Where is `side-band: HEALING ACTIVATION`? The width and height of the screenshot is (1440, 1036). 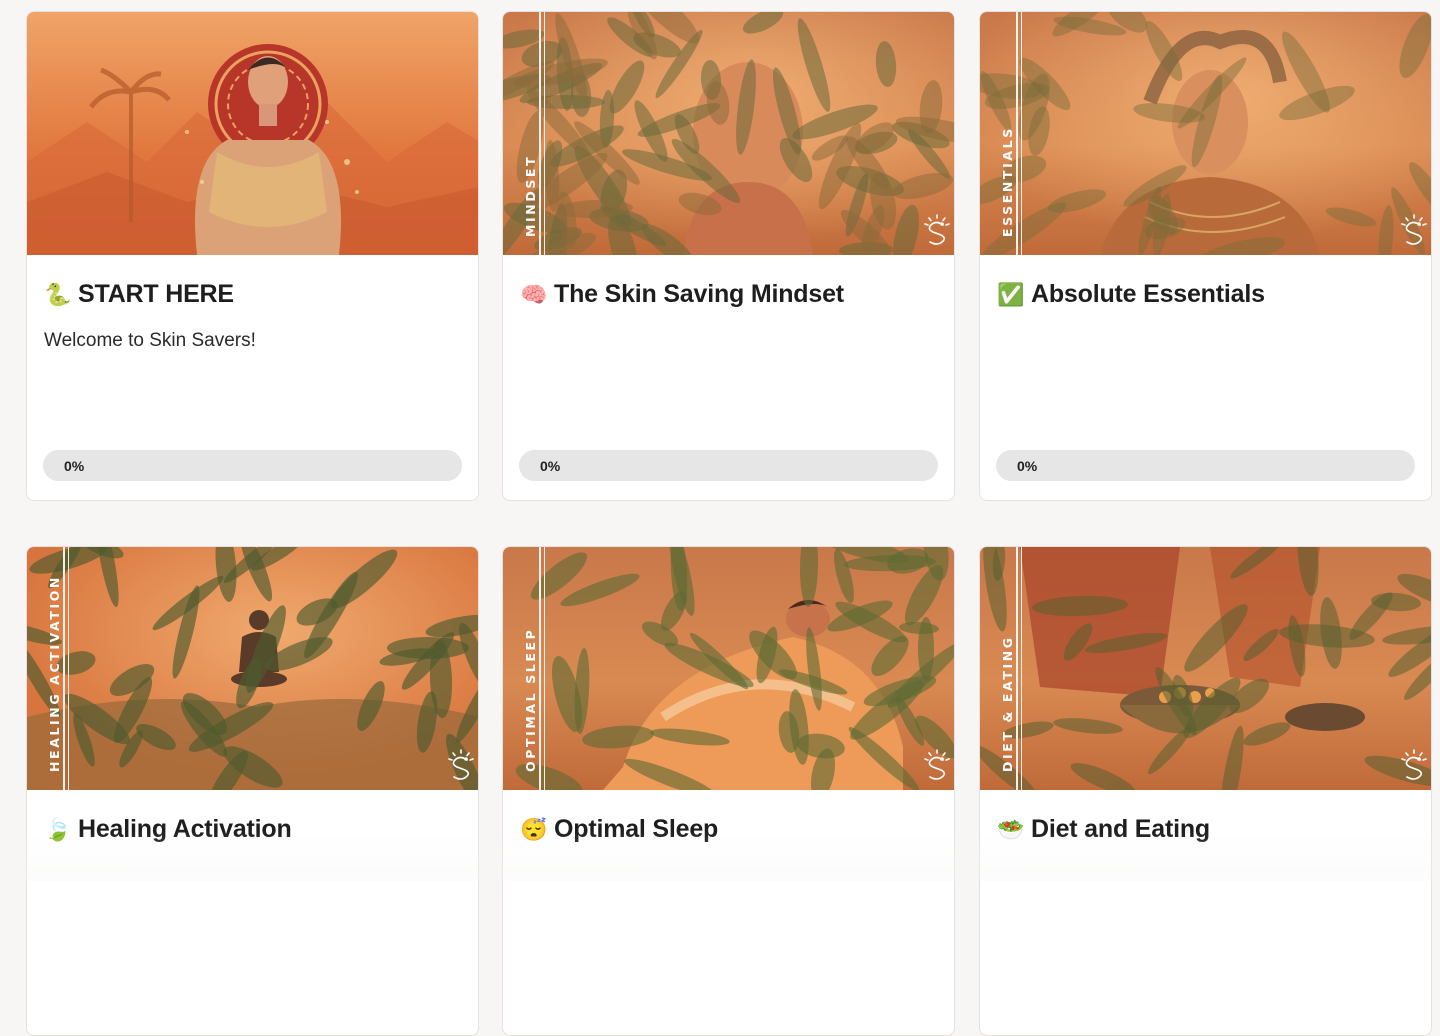
side-band: HEALING ACTIVATION is located at coordinates (48, 668).